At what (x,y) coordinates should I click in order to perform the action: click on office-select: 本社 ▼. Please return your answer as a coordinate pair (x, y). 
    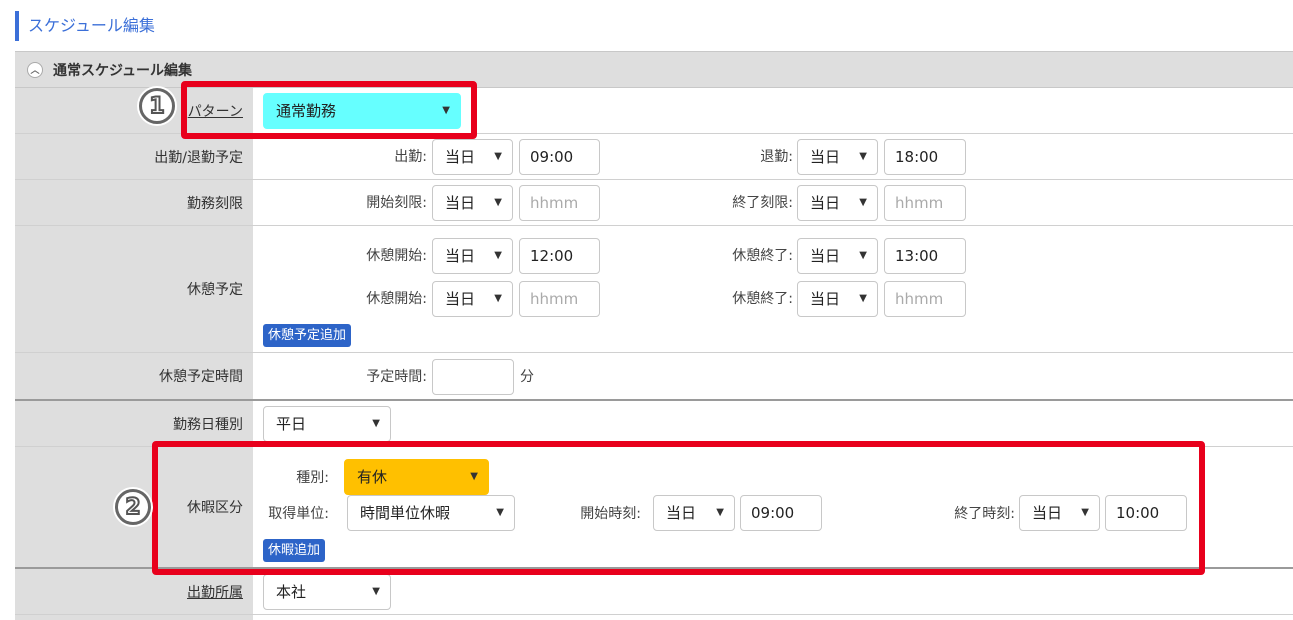
    Looking at the image, I should click on (327, 592).